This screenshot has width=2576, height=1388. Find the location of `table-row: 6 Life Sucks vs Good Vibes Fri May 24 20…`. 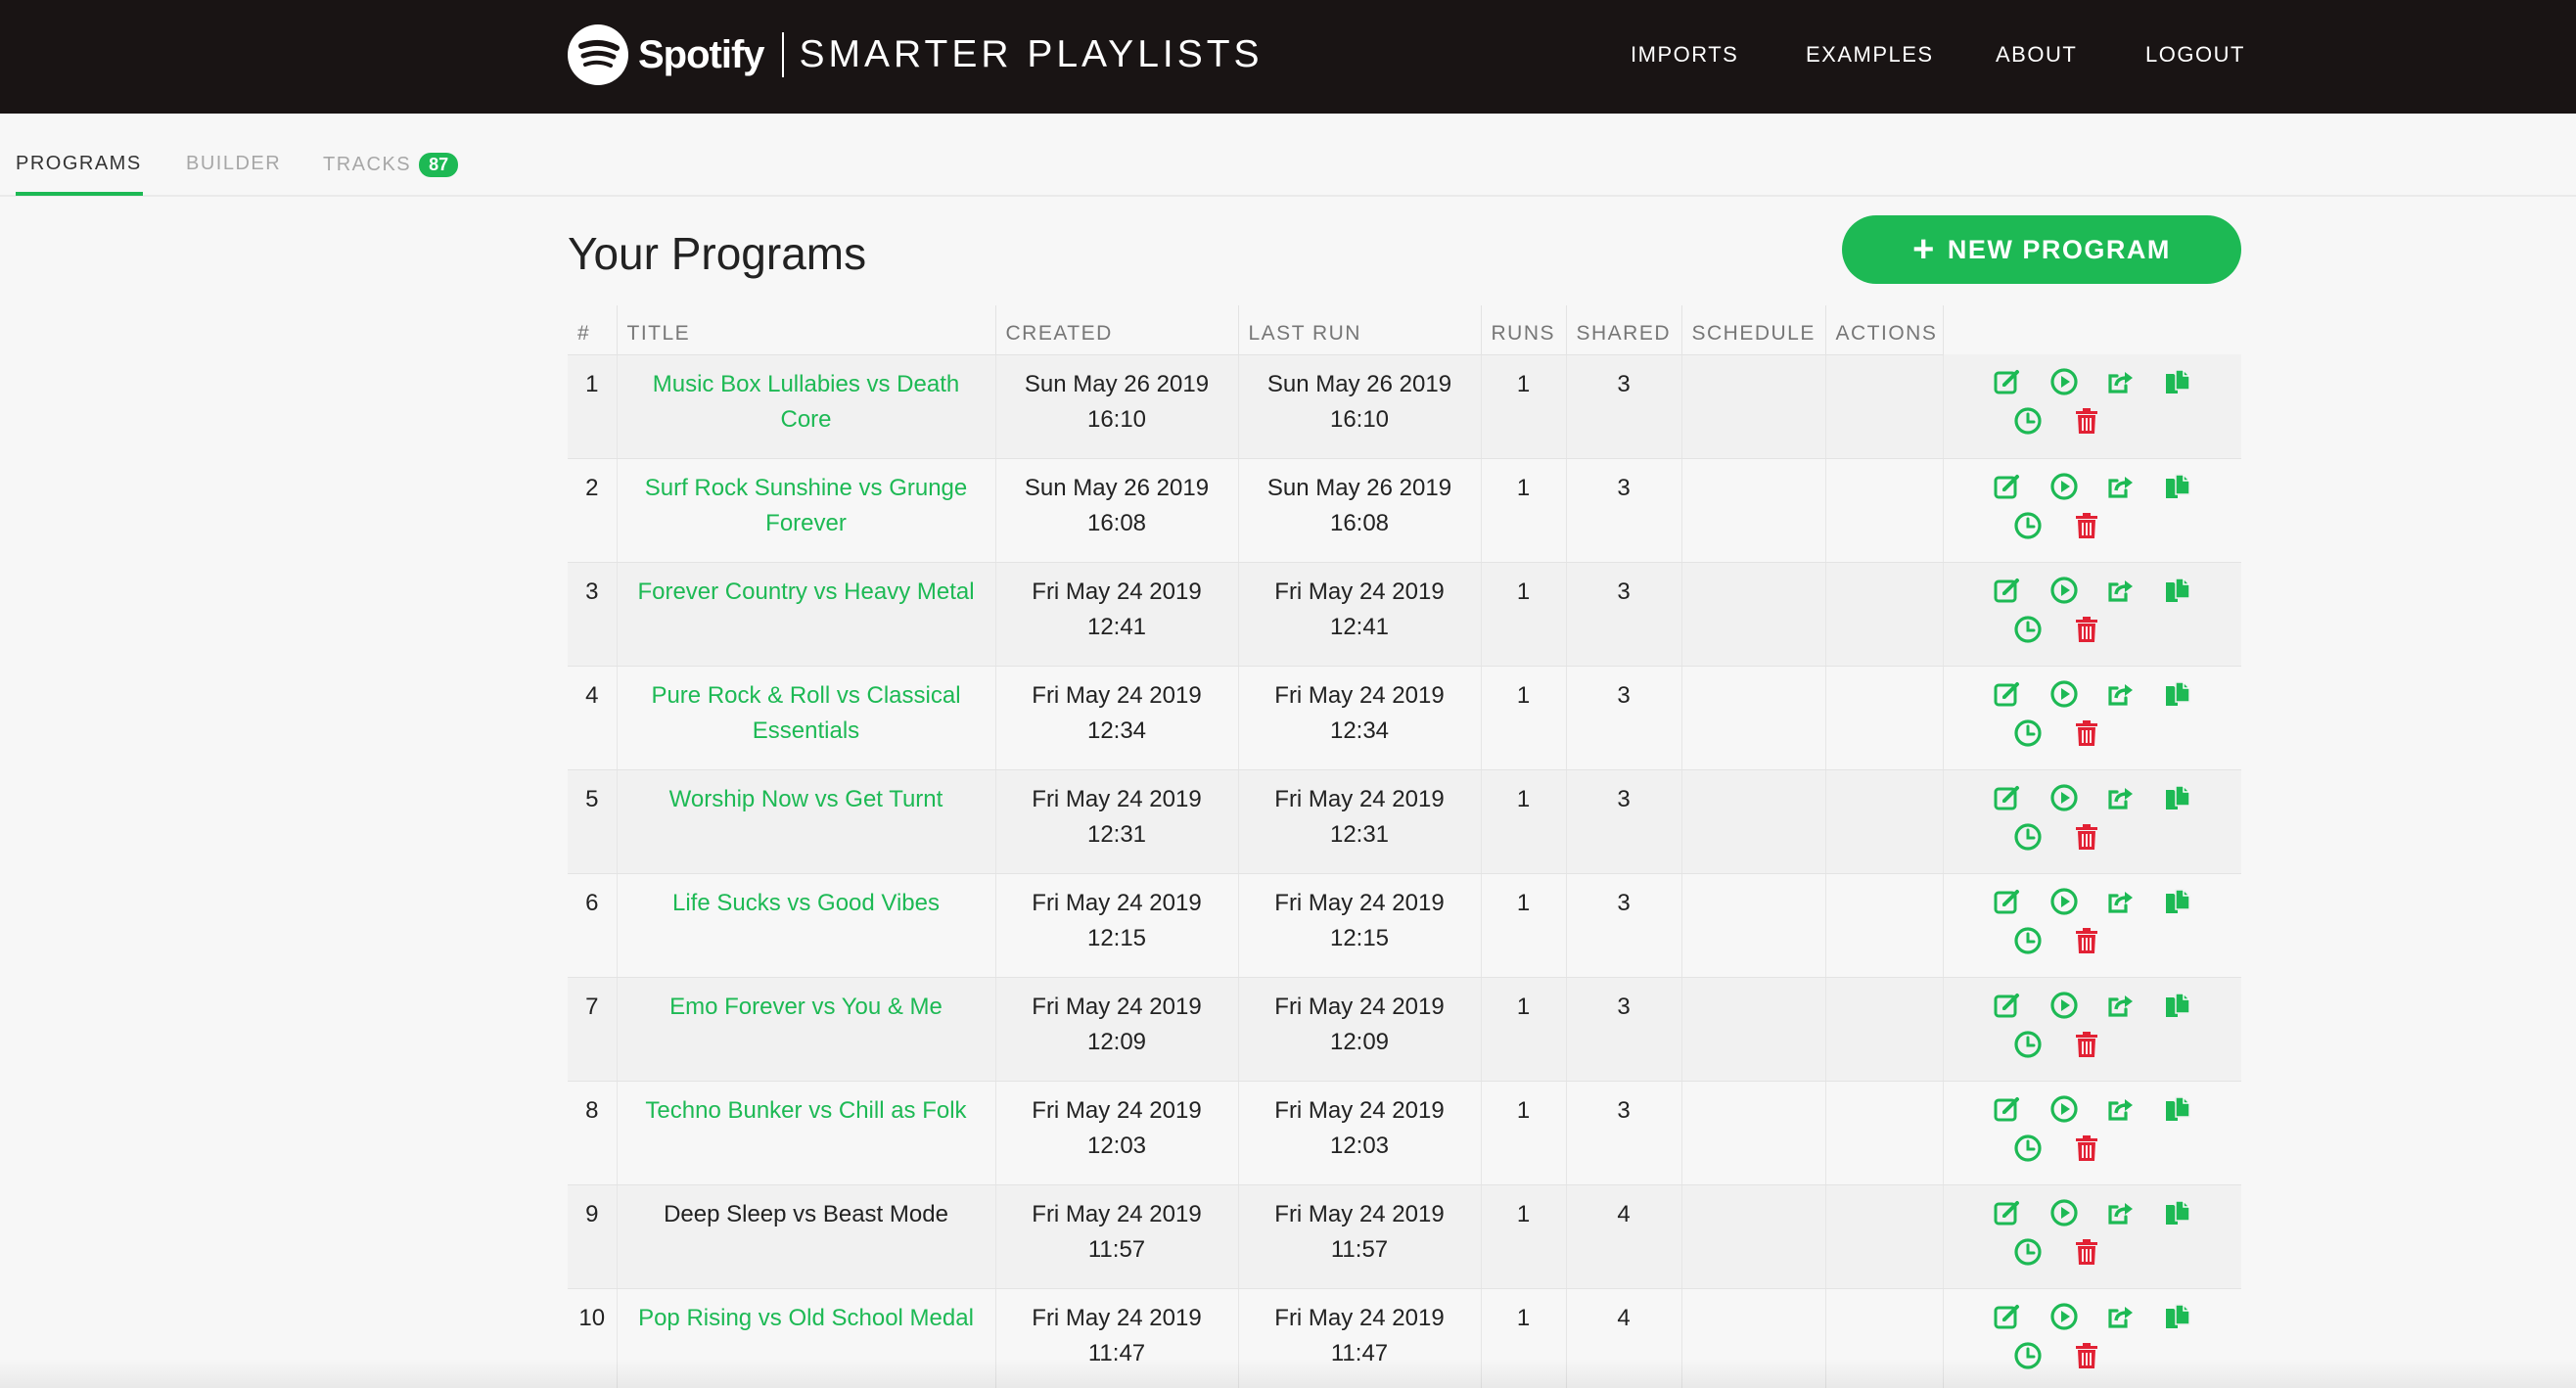

table-row: 6 Life Sucks vs Good Vibes Fri May 24 20… is located at coordinates (1405, 925).